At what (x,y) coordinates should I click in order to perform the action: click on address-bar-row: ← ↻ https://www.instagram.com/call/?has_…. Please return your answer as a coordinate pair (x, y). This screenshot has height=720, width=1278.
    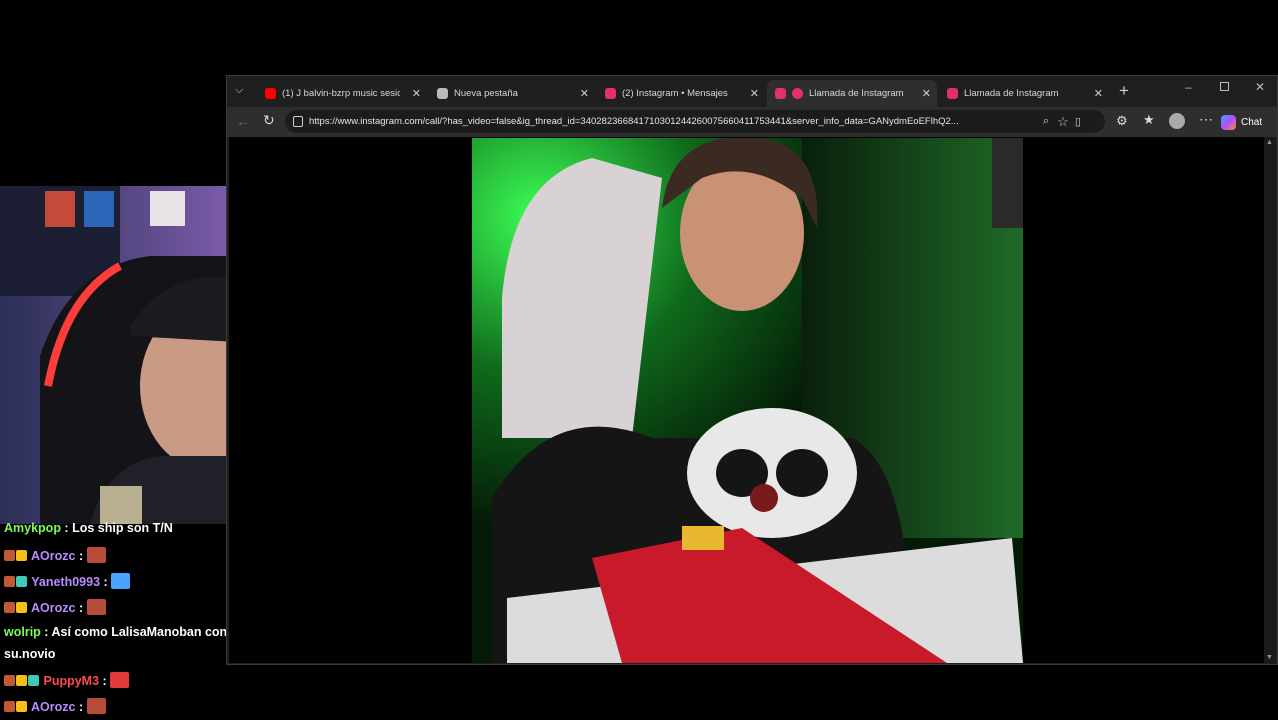
    Looking at the image, I should click on (752, 122).